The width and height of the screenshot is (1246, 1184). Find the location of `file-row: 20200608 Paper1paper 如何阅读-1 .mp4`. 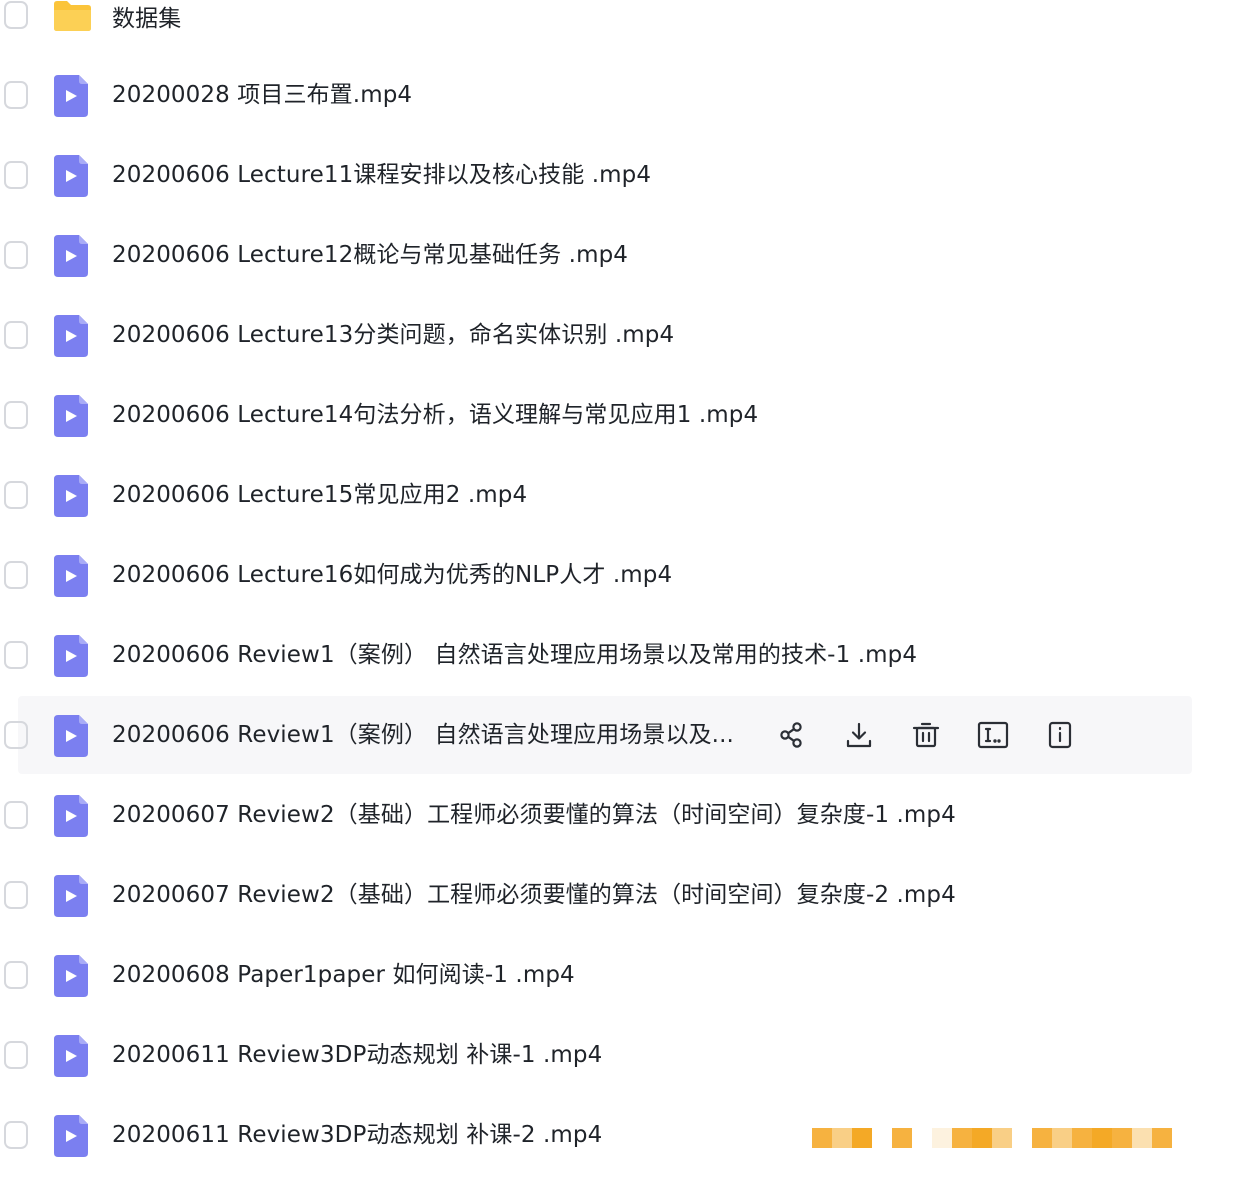

file-row: 20200608 Paper1paper 如何阅读-1 .mp4 is located at coordinates (598, 975).